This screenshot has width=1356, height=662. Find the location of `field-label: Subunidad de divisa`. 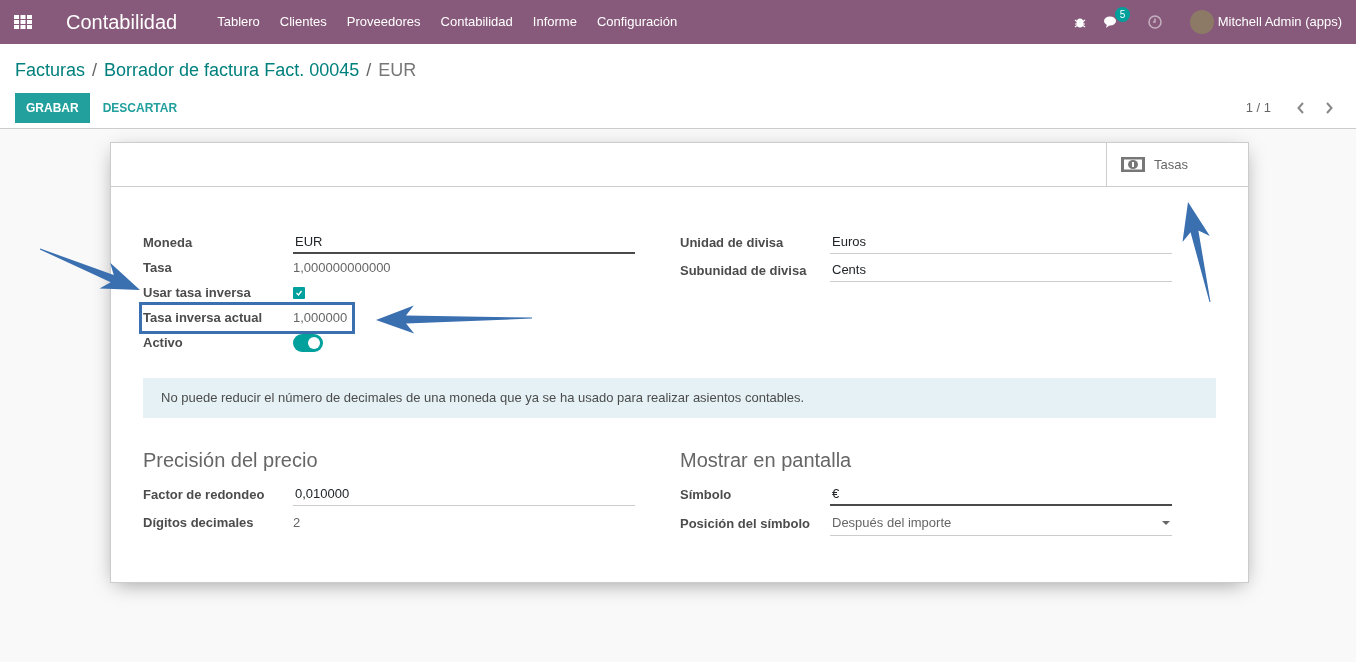

field-label: Subunidad de divisa is located at coordinates (744, 271).